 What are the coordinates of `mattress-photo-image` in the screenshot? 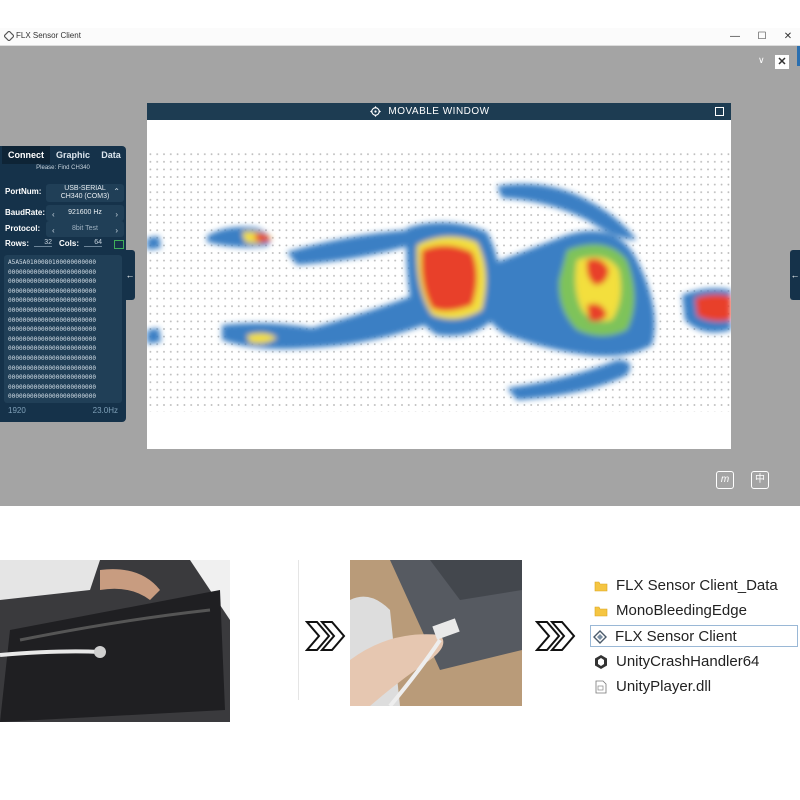 It's located at (115, 641).